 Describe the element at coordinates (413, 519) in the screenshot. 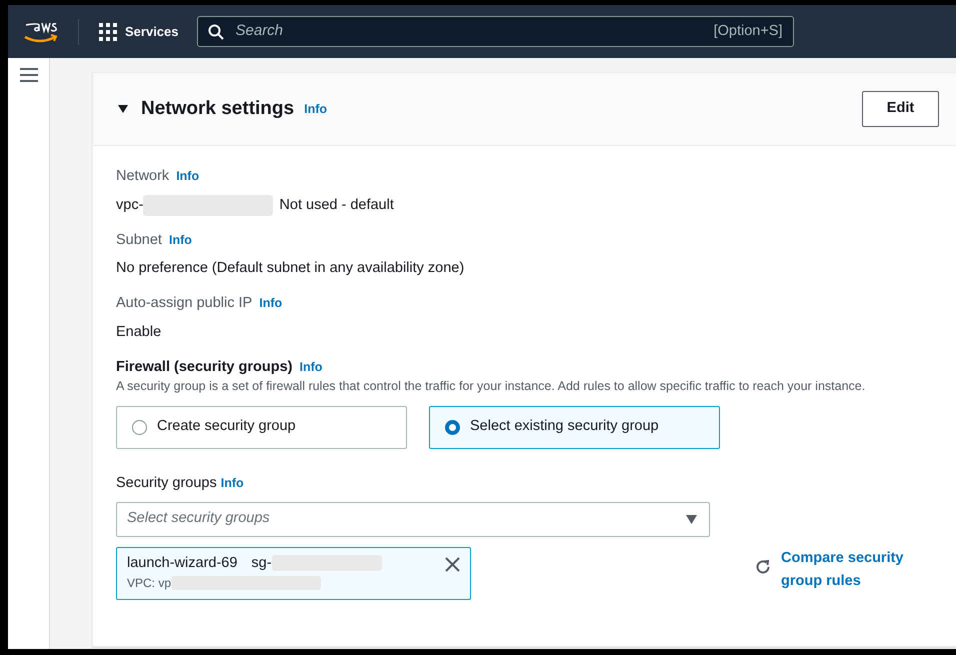

I see `security-groups-dropdown: Select security groups` at that location.